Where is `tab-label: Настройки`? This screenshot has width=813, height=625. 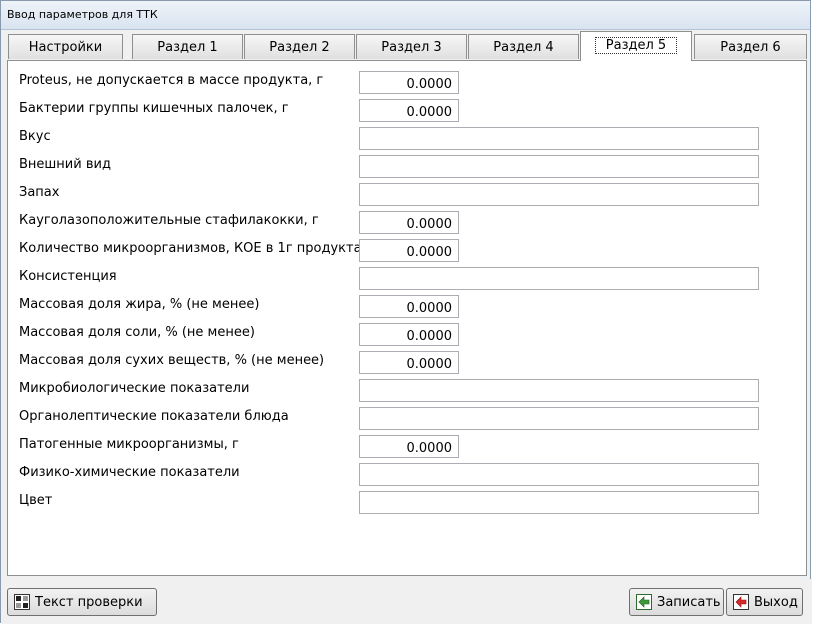
tab-label: Настройки is located at coordinates (65, 47).